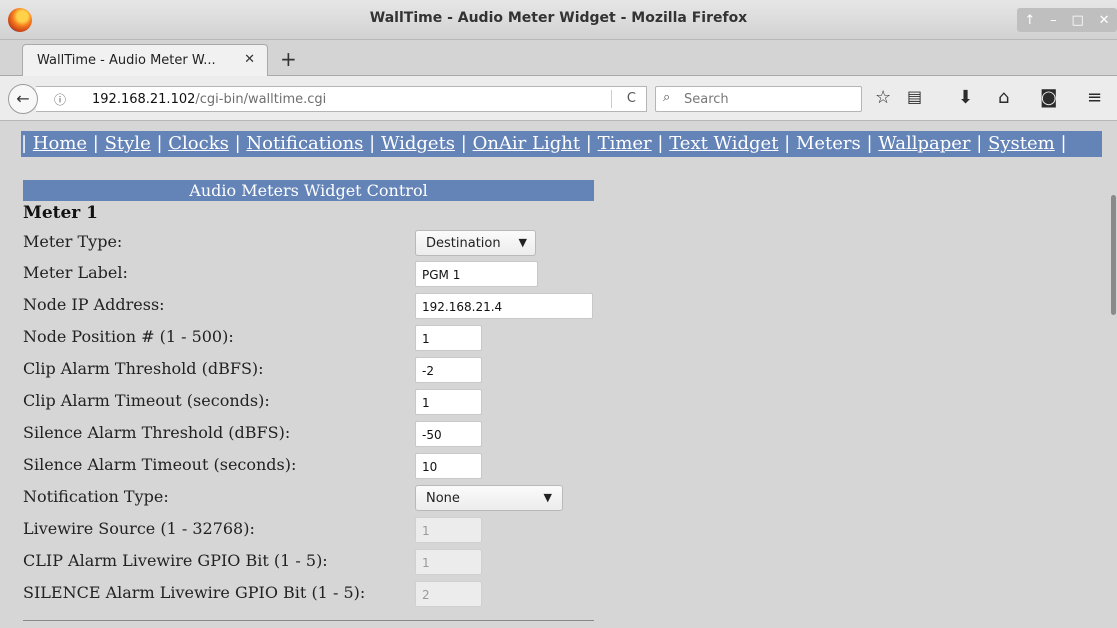 The width and height of the screenshot is (1117, 628). Describe the element at coordinates (667, 97) in the screenshot. I see `search-icon: ⌕` at that location.